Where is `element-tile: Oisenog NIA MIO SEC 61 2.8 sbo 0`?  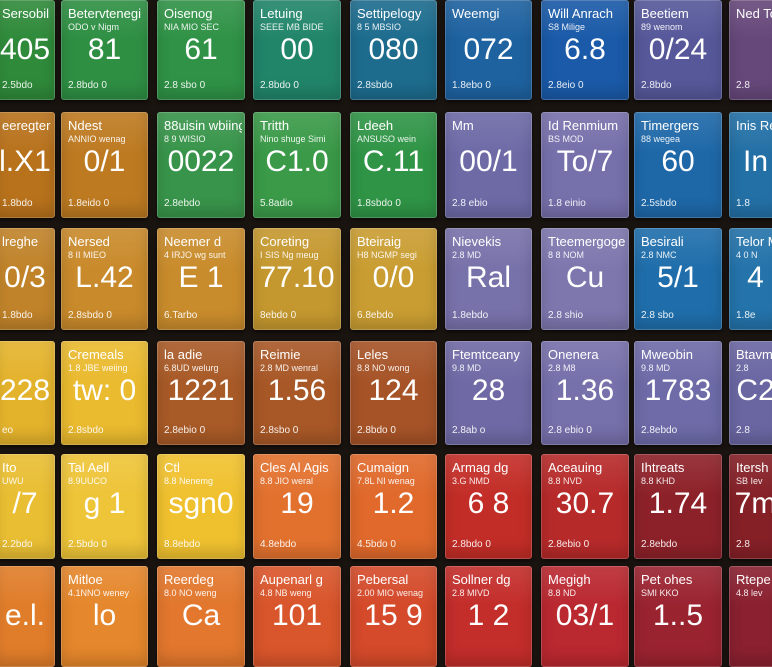 element-tile: Oisenog NIA MIO SEC 61 2.8 sbo 0 is located at coordinates (201, 50).